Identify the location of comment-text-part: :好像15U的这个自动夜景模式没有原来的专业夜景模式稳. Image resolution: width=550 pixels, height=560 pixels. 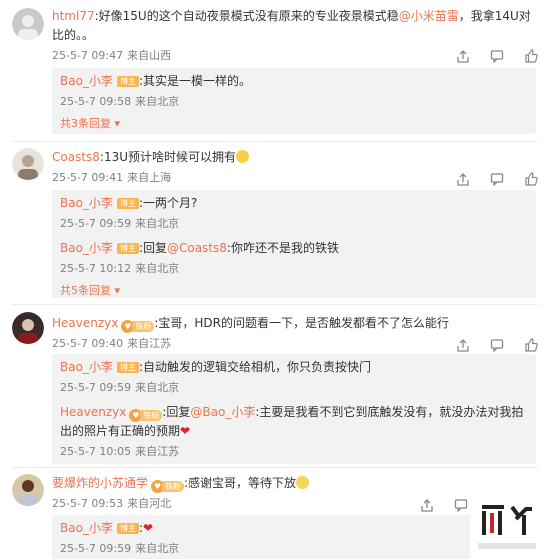
(246, 16).